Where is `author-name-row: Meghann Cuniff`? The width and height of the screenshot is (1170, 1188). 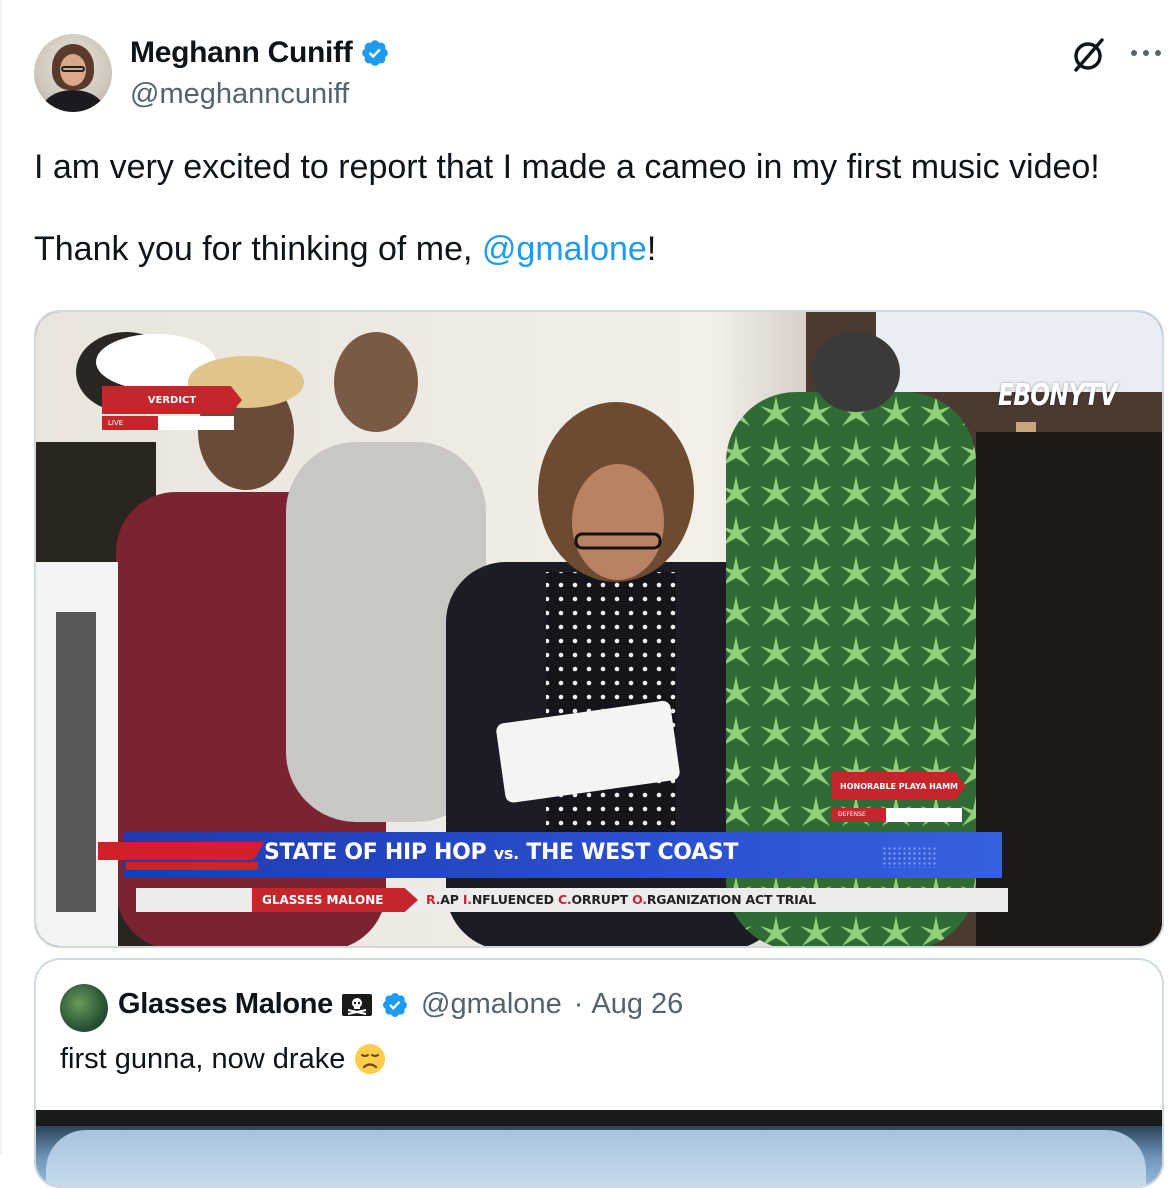
author-name-row: Meghann Cuniff is located at coordinates (260, 53).